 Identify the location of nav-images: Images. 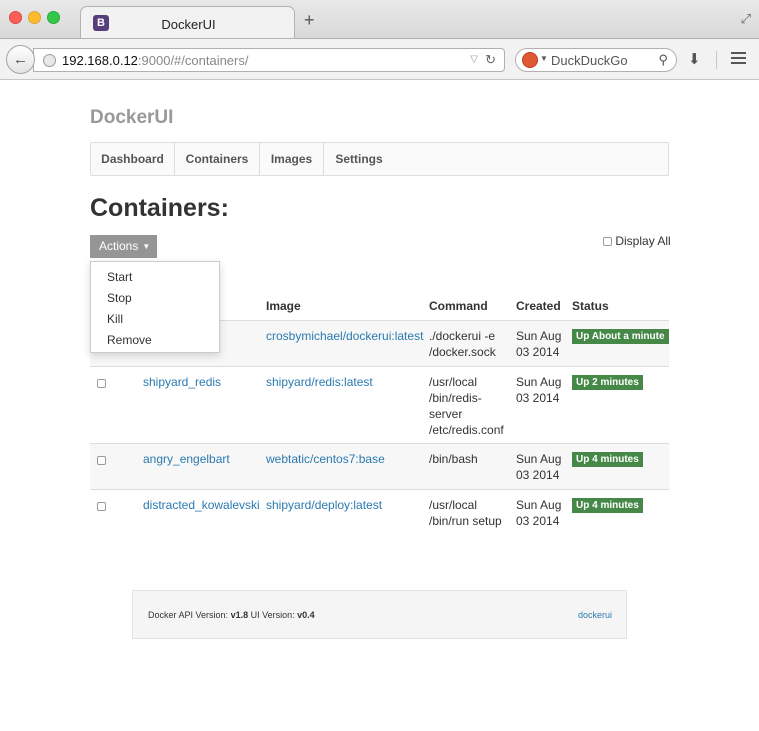
(292, 159).